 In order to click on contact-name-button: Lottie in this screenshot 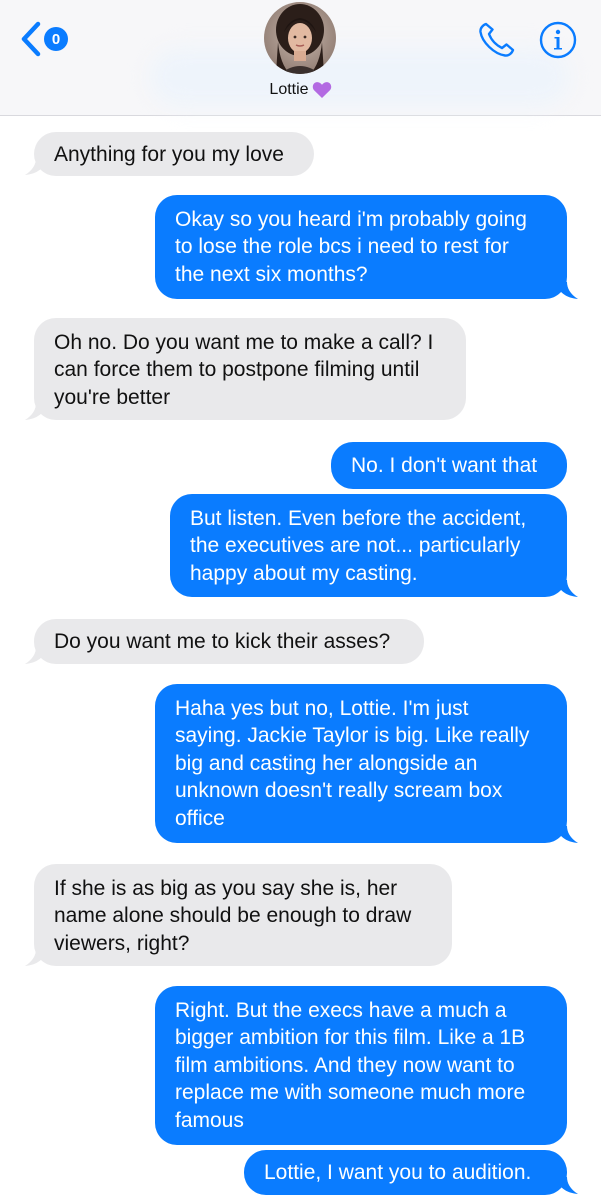, I will do `click(300, 90)`.